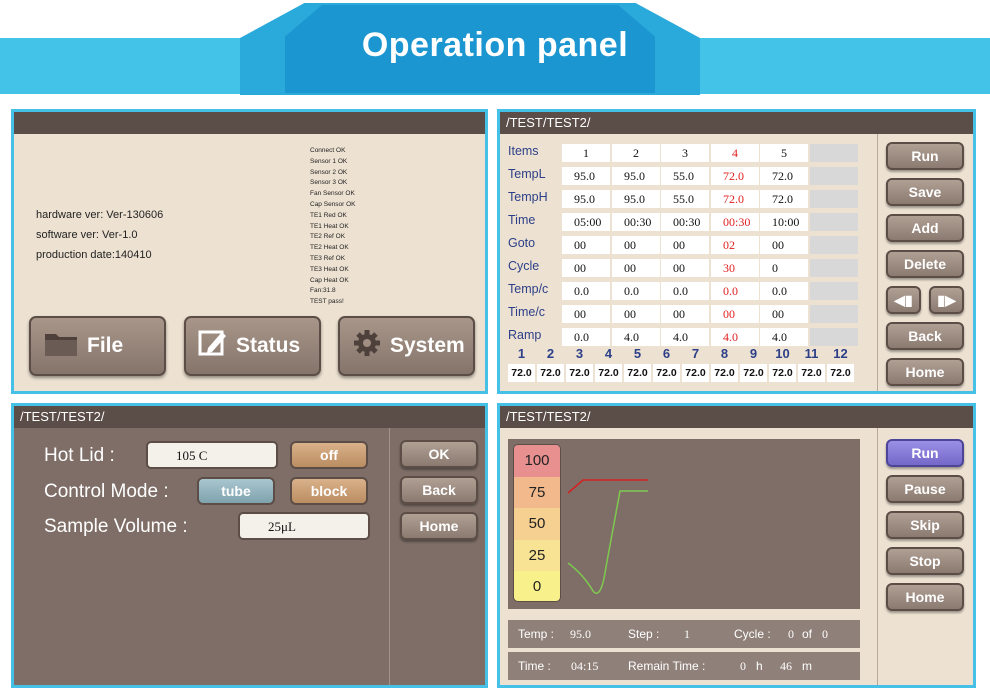 This screenshot has width=990, height=695. Describe the element at coordinates (608, 364) in the screenshot. I see `block-cell: 4 72.0` at that location.